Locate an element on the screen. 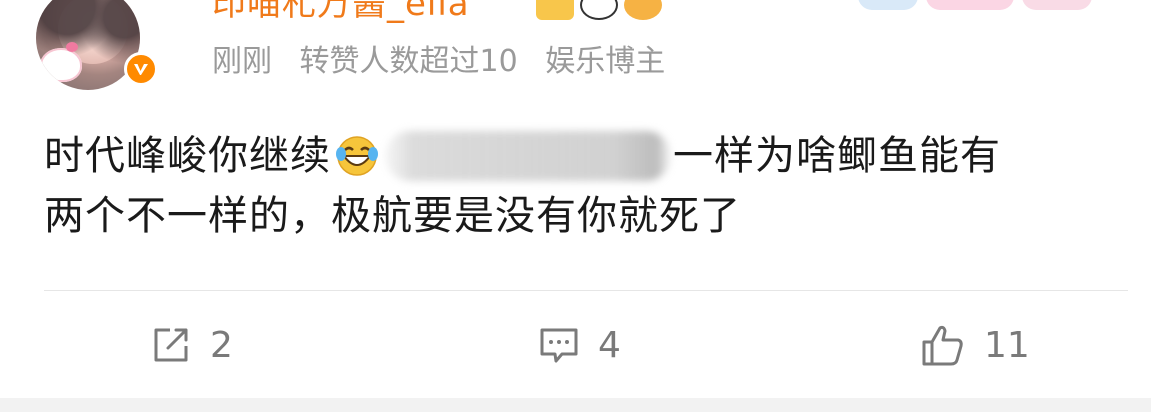  decoration-kitty-icon is located at coordinates (1057, 5).